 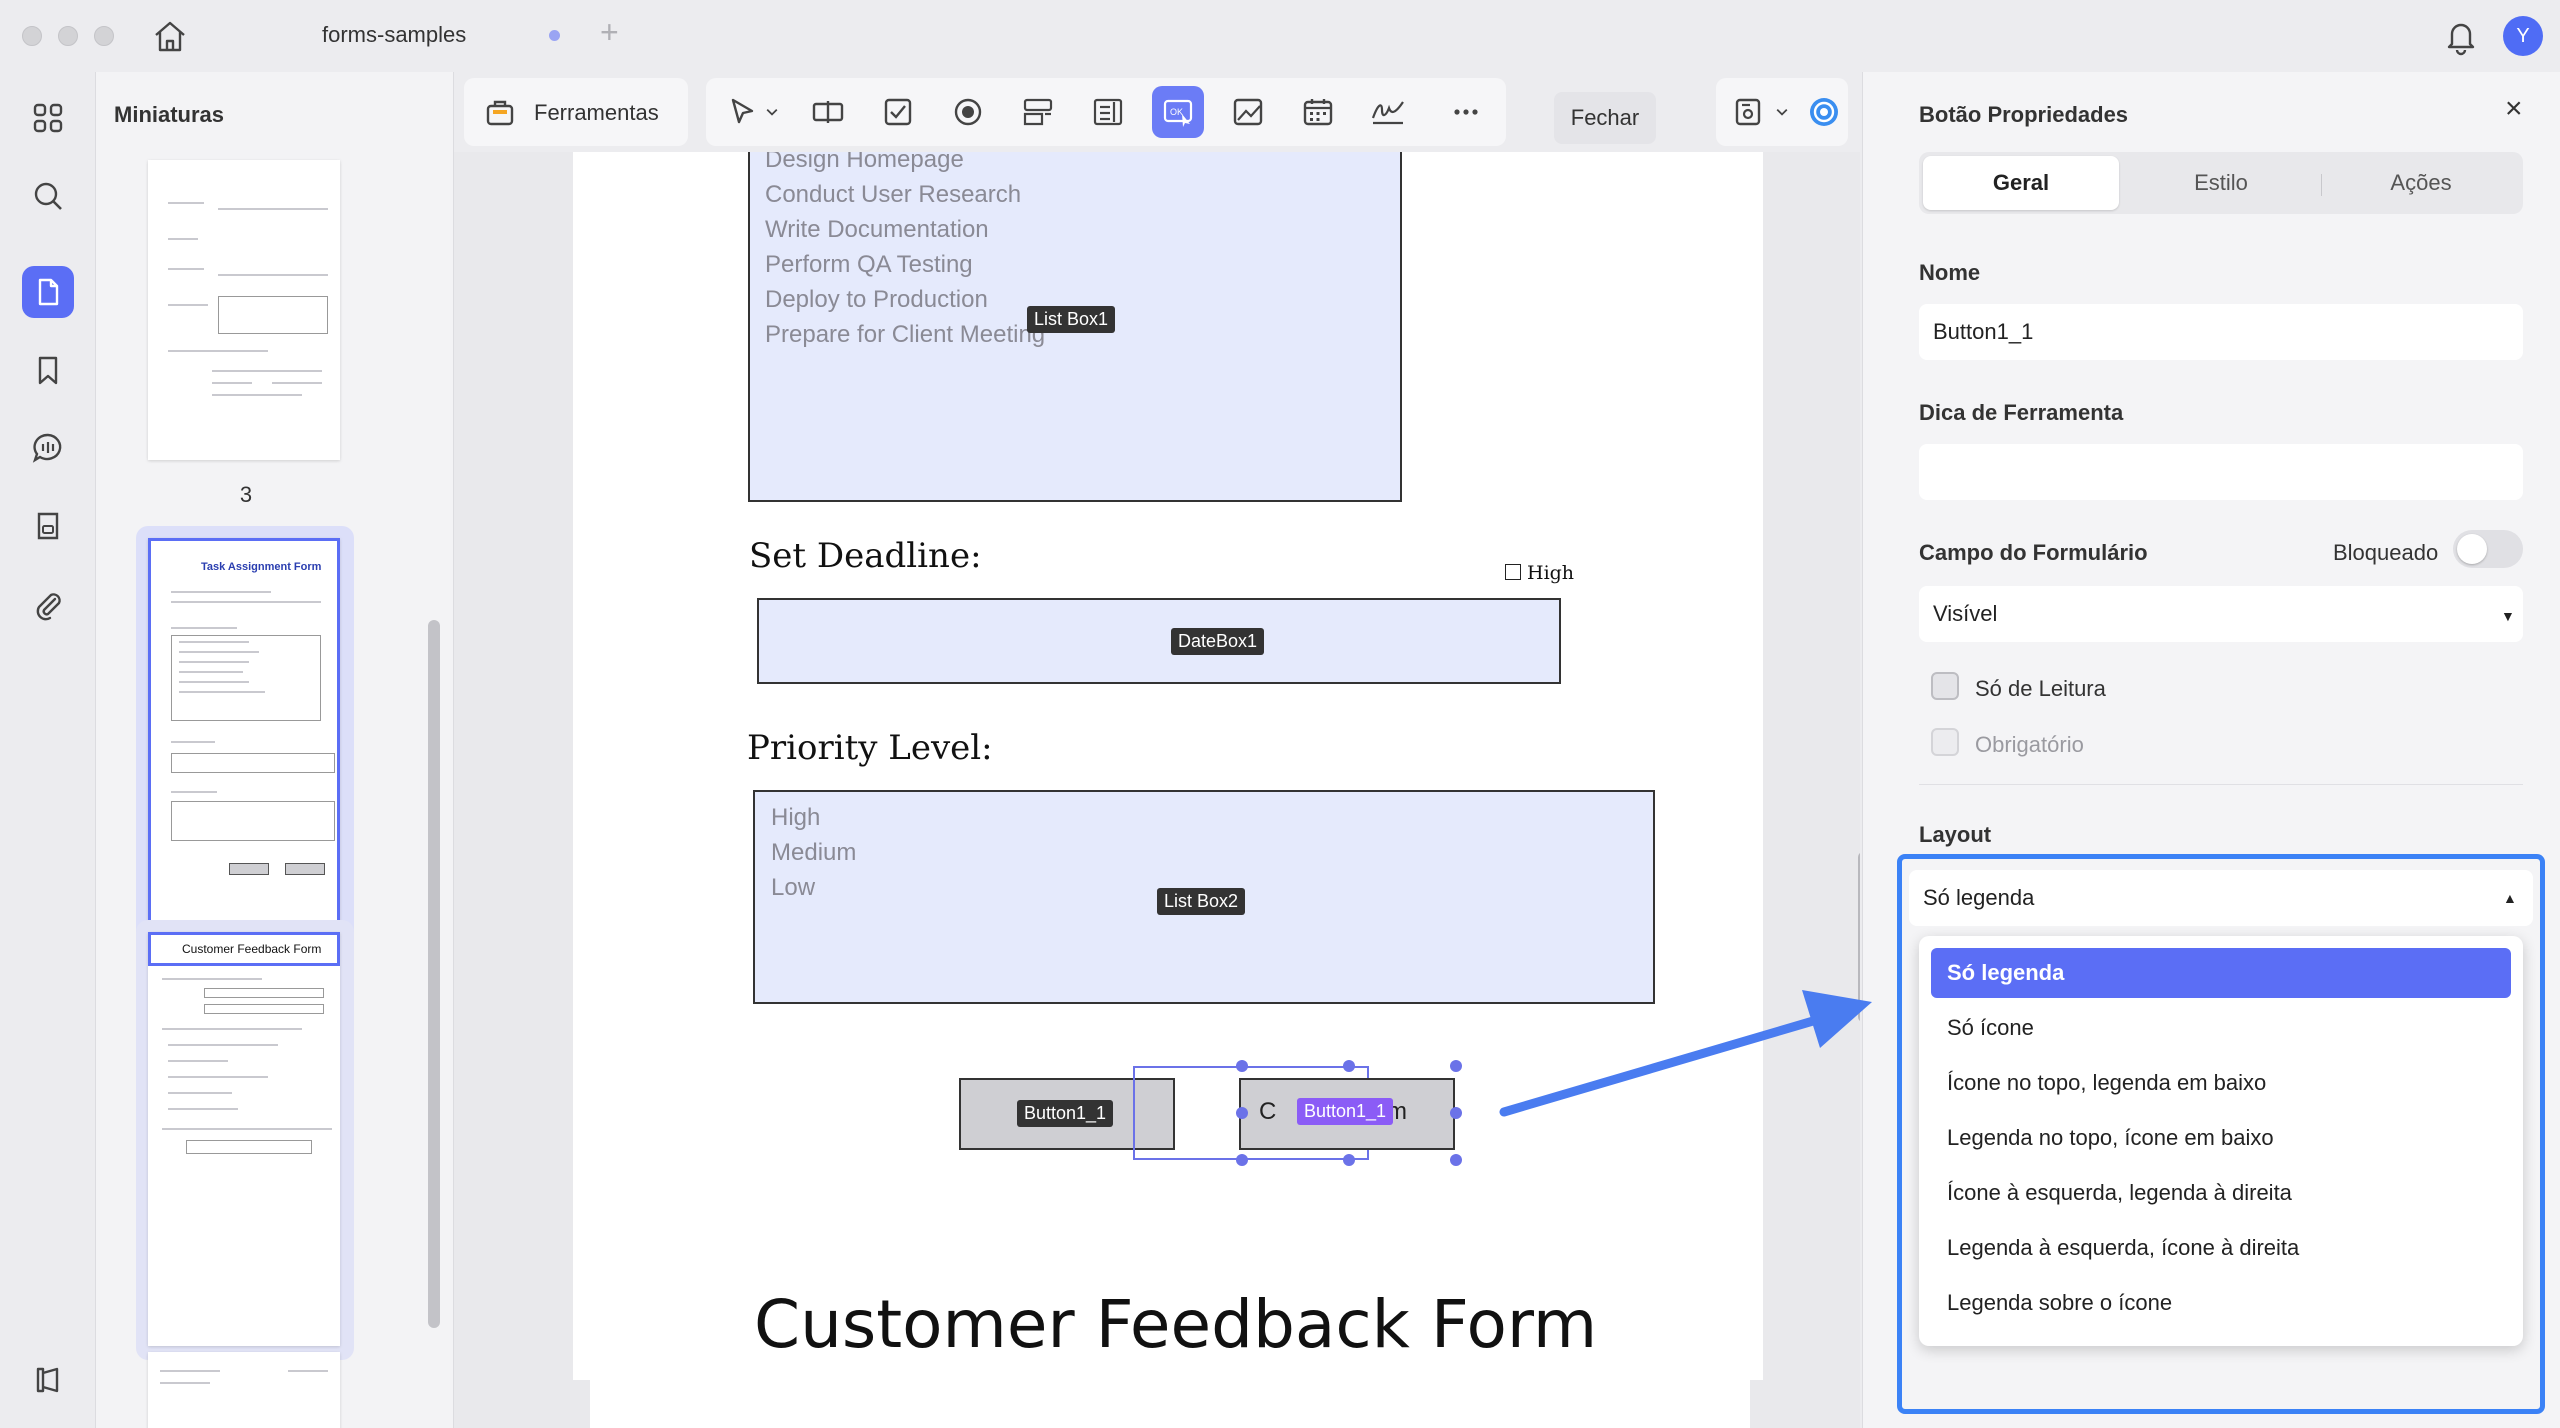 I want to click on locked-toggle, so click(x=2488, y=549).